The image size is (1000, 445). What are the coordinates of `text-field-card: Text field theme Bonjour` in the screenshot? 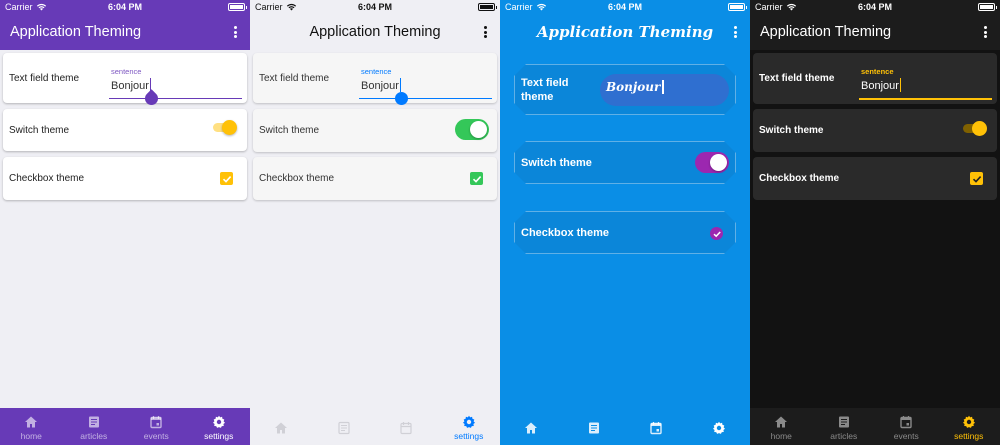 It's located at (625, 89).